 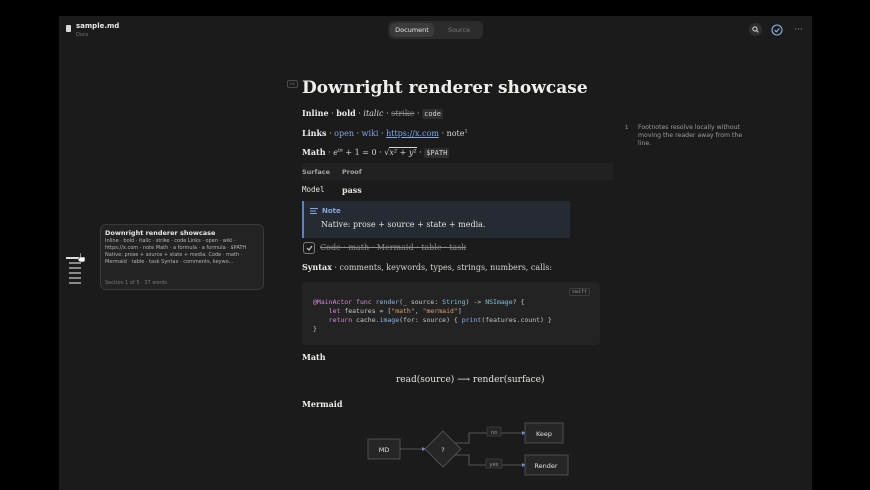 I want to click on flow-edge-yes-label: yes, so click(x=494, y=465).